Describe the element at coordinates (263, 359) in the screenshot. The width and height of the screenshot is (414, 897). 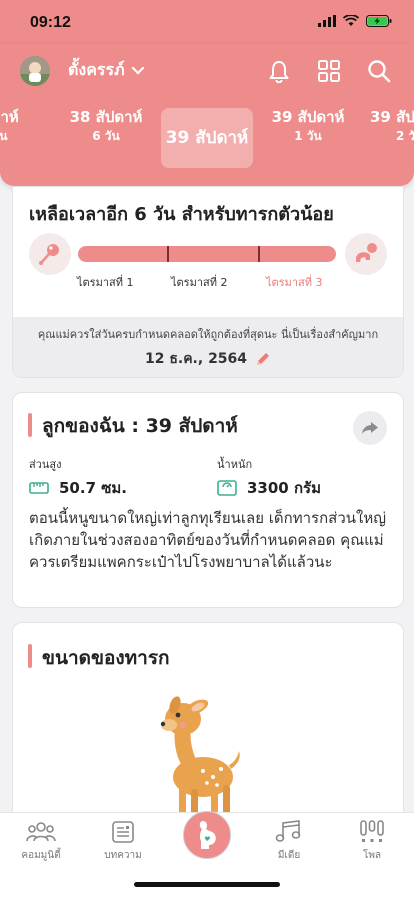
I see `pencil-icon` at that location.